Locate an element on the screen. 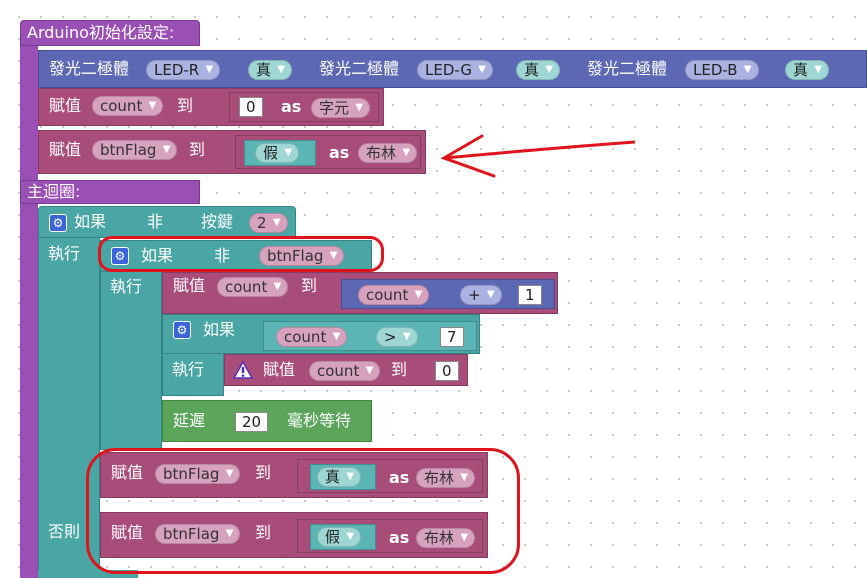 This screenshot has width=867, height=578. setup-spine is located at coordinates (29, 113).